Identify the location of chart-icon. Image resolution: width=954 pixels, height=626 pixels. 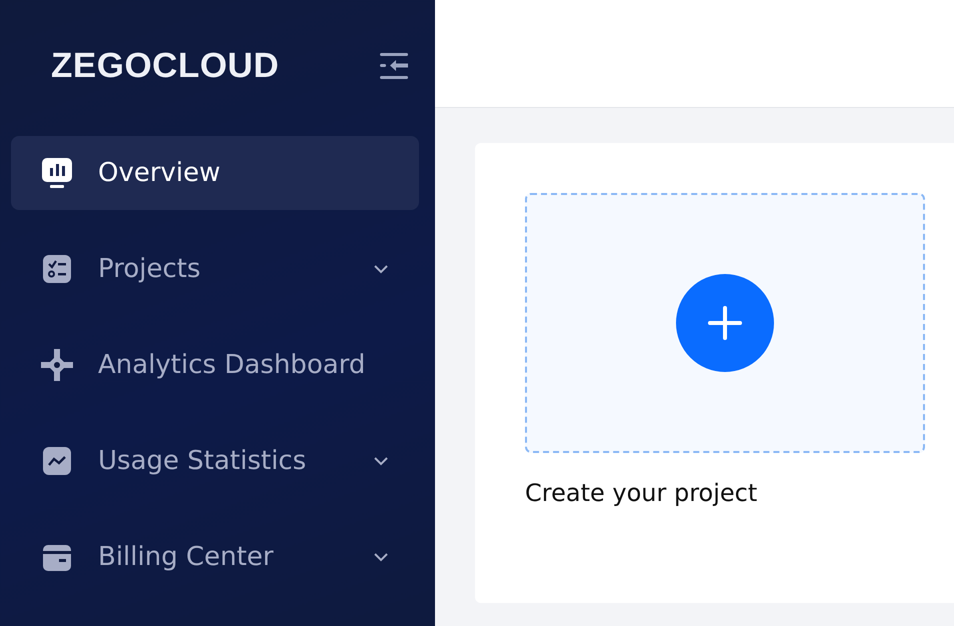
(57, 461).